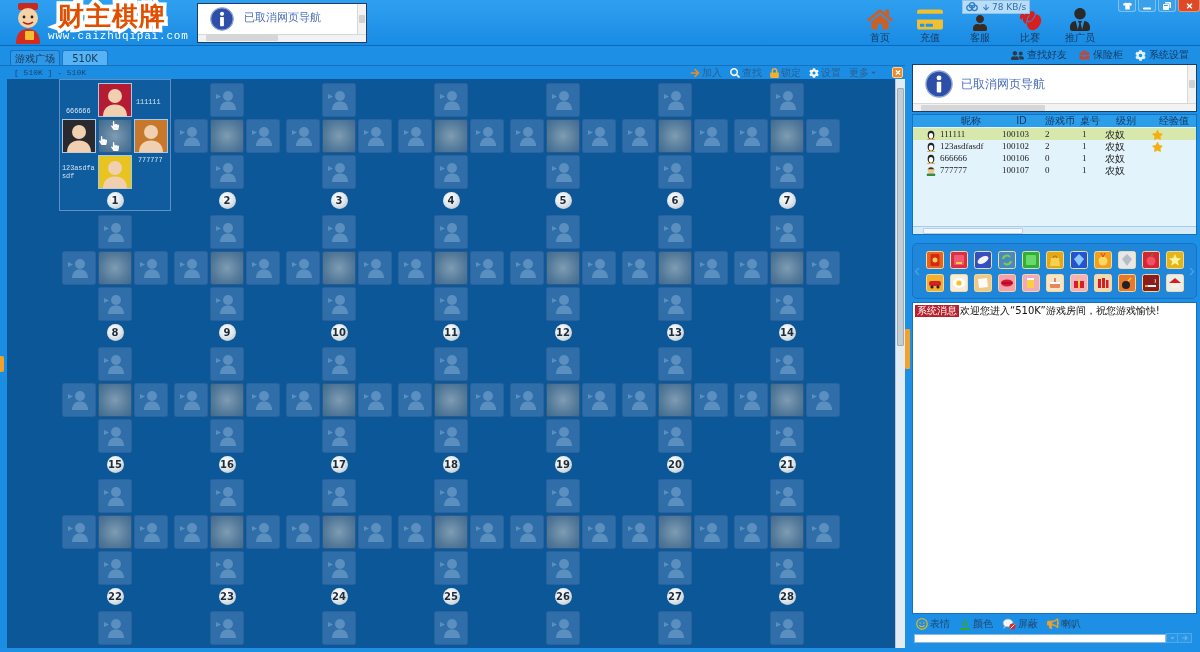 The image size is (1200, 652). What do you see at coordinates (1054, 259) in the screenshot?
I see `bag-icon` at bounding box center [1054, 259].